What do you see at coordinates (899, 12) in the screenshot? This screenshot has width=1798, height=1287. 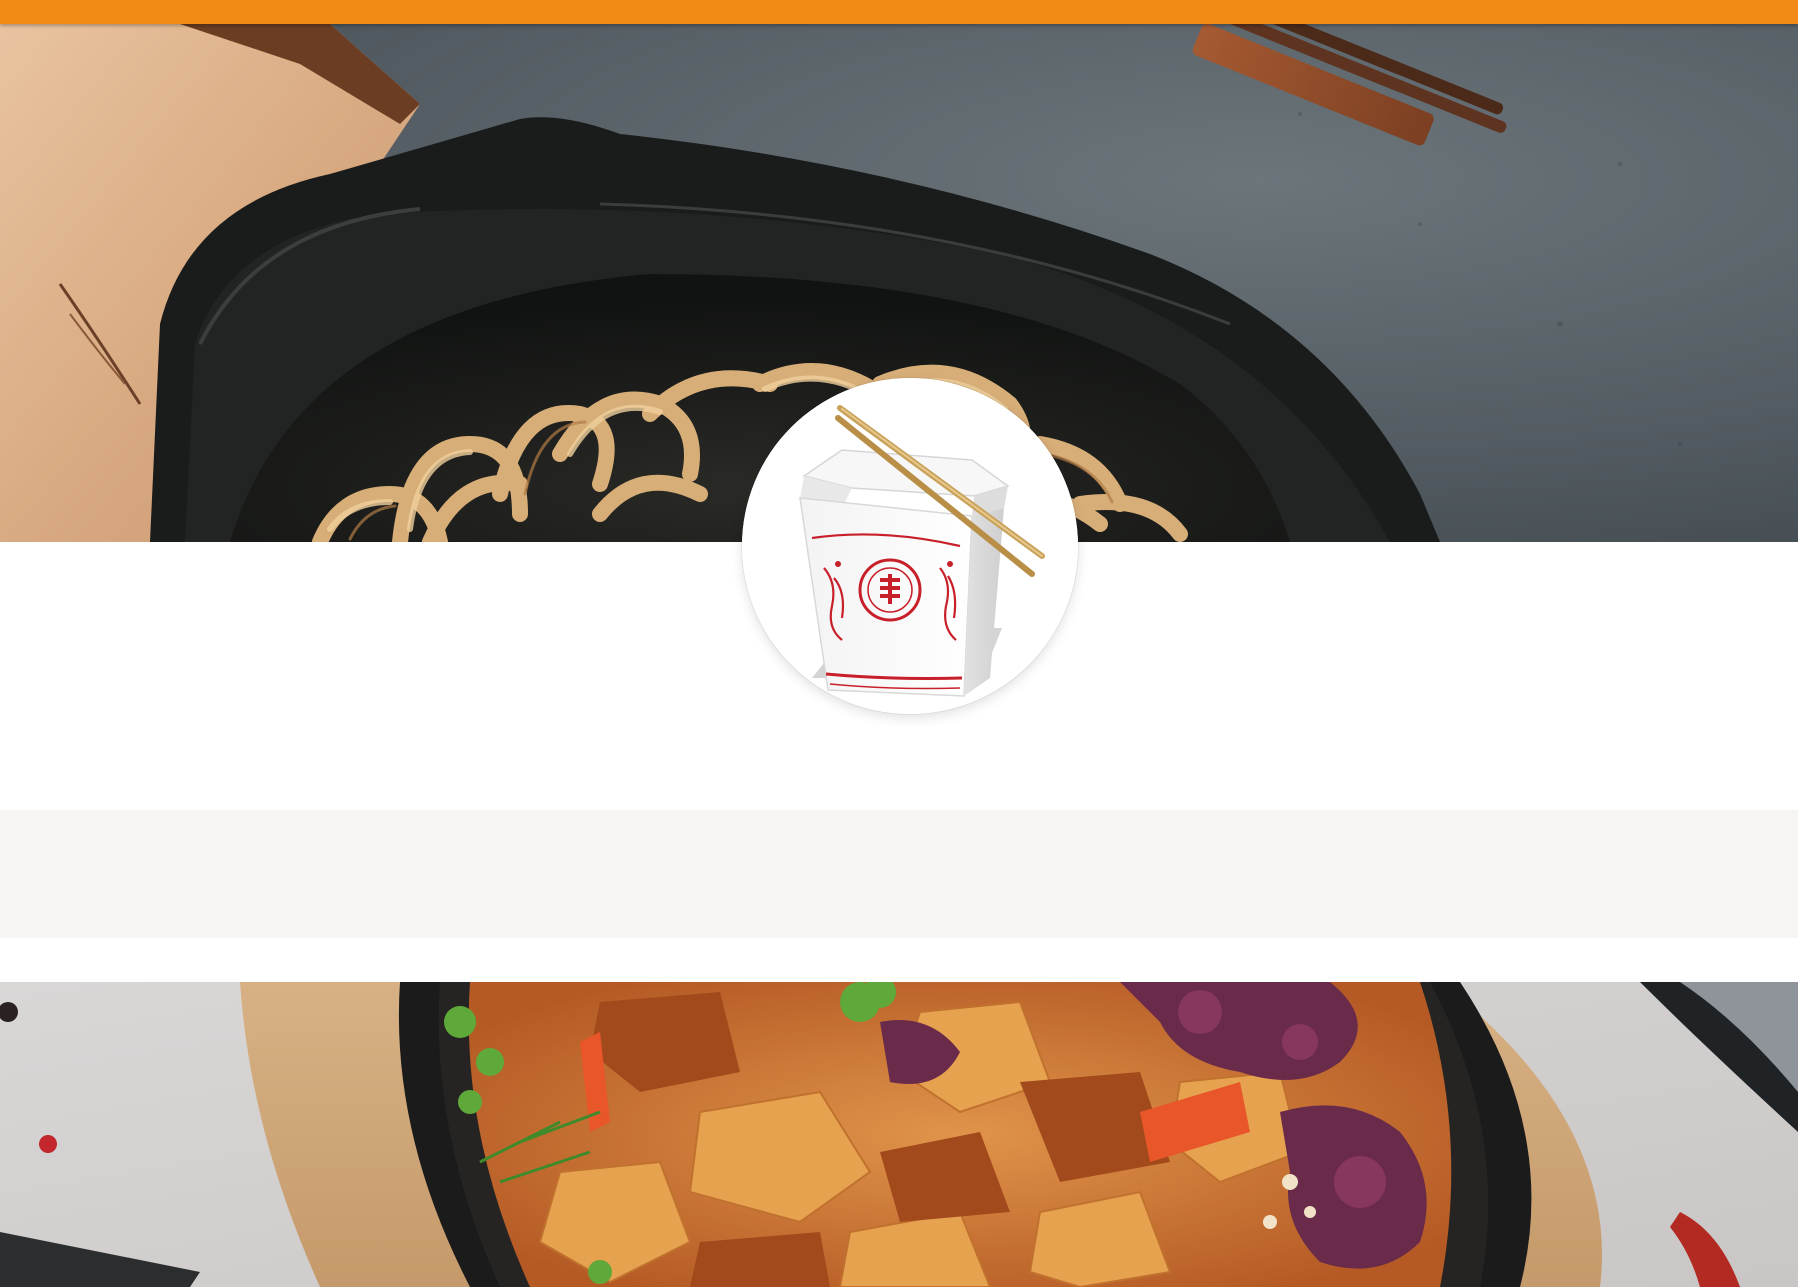 I see `top-accent-bar` at bounding box center [899, 12].